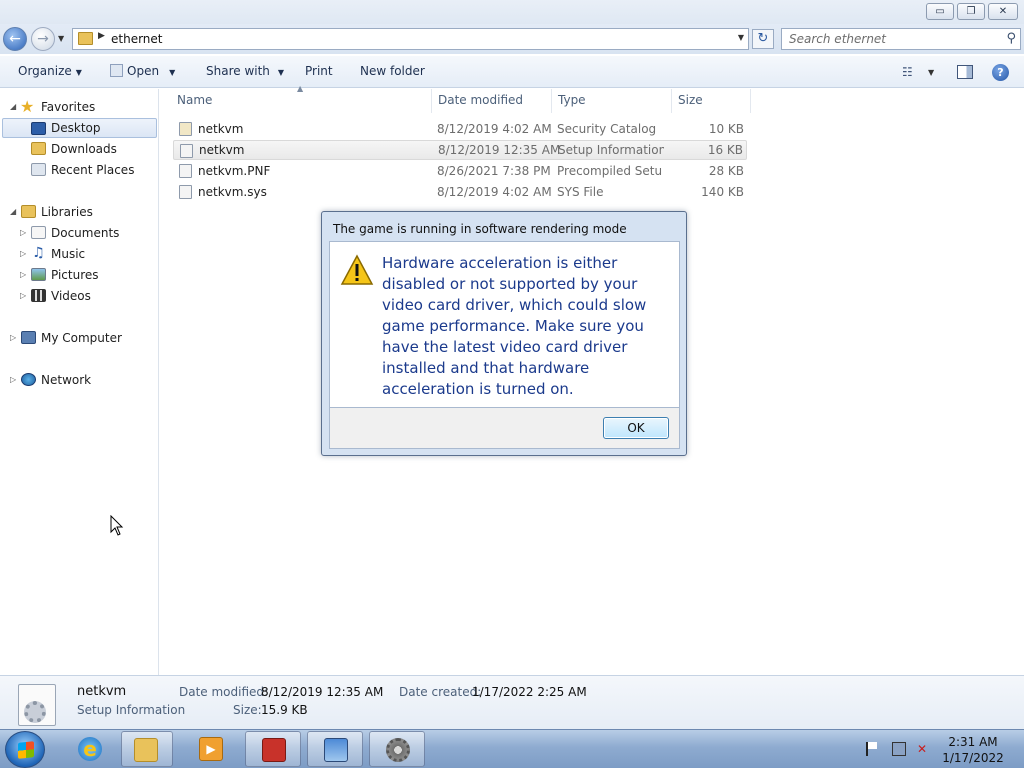 The height and width of the screenshot is (768, 1024). I want to click on column-date-header: Date modified, so click(480, 100).